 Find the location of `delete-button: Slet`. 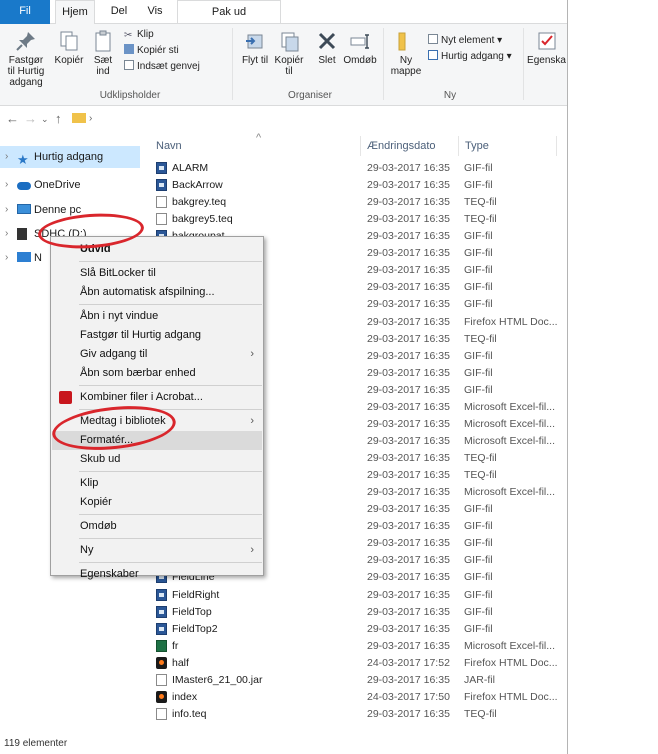

delete-button: Slet is located at coordinates (327, 48).